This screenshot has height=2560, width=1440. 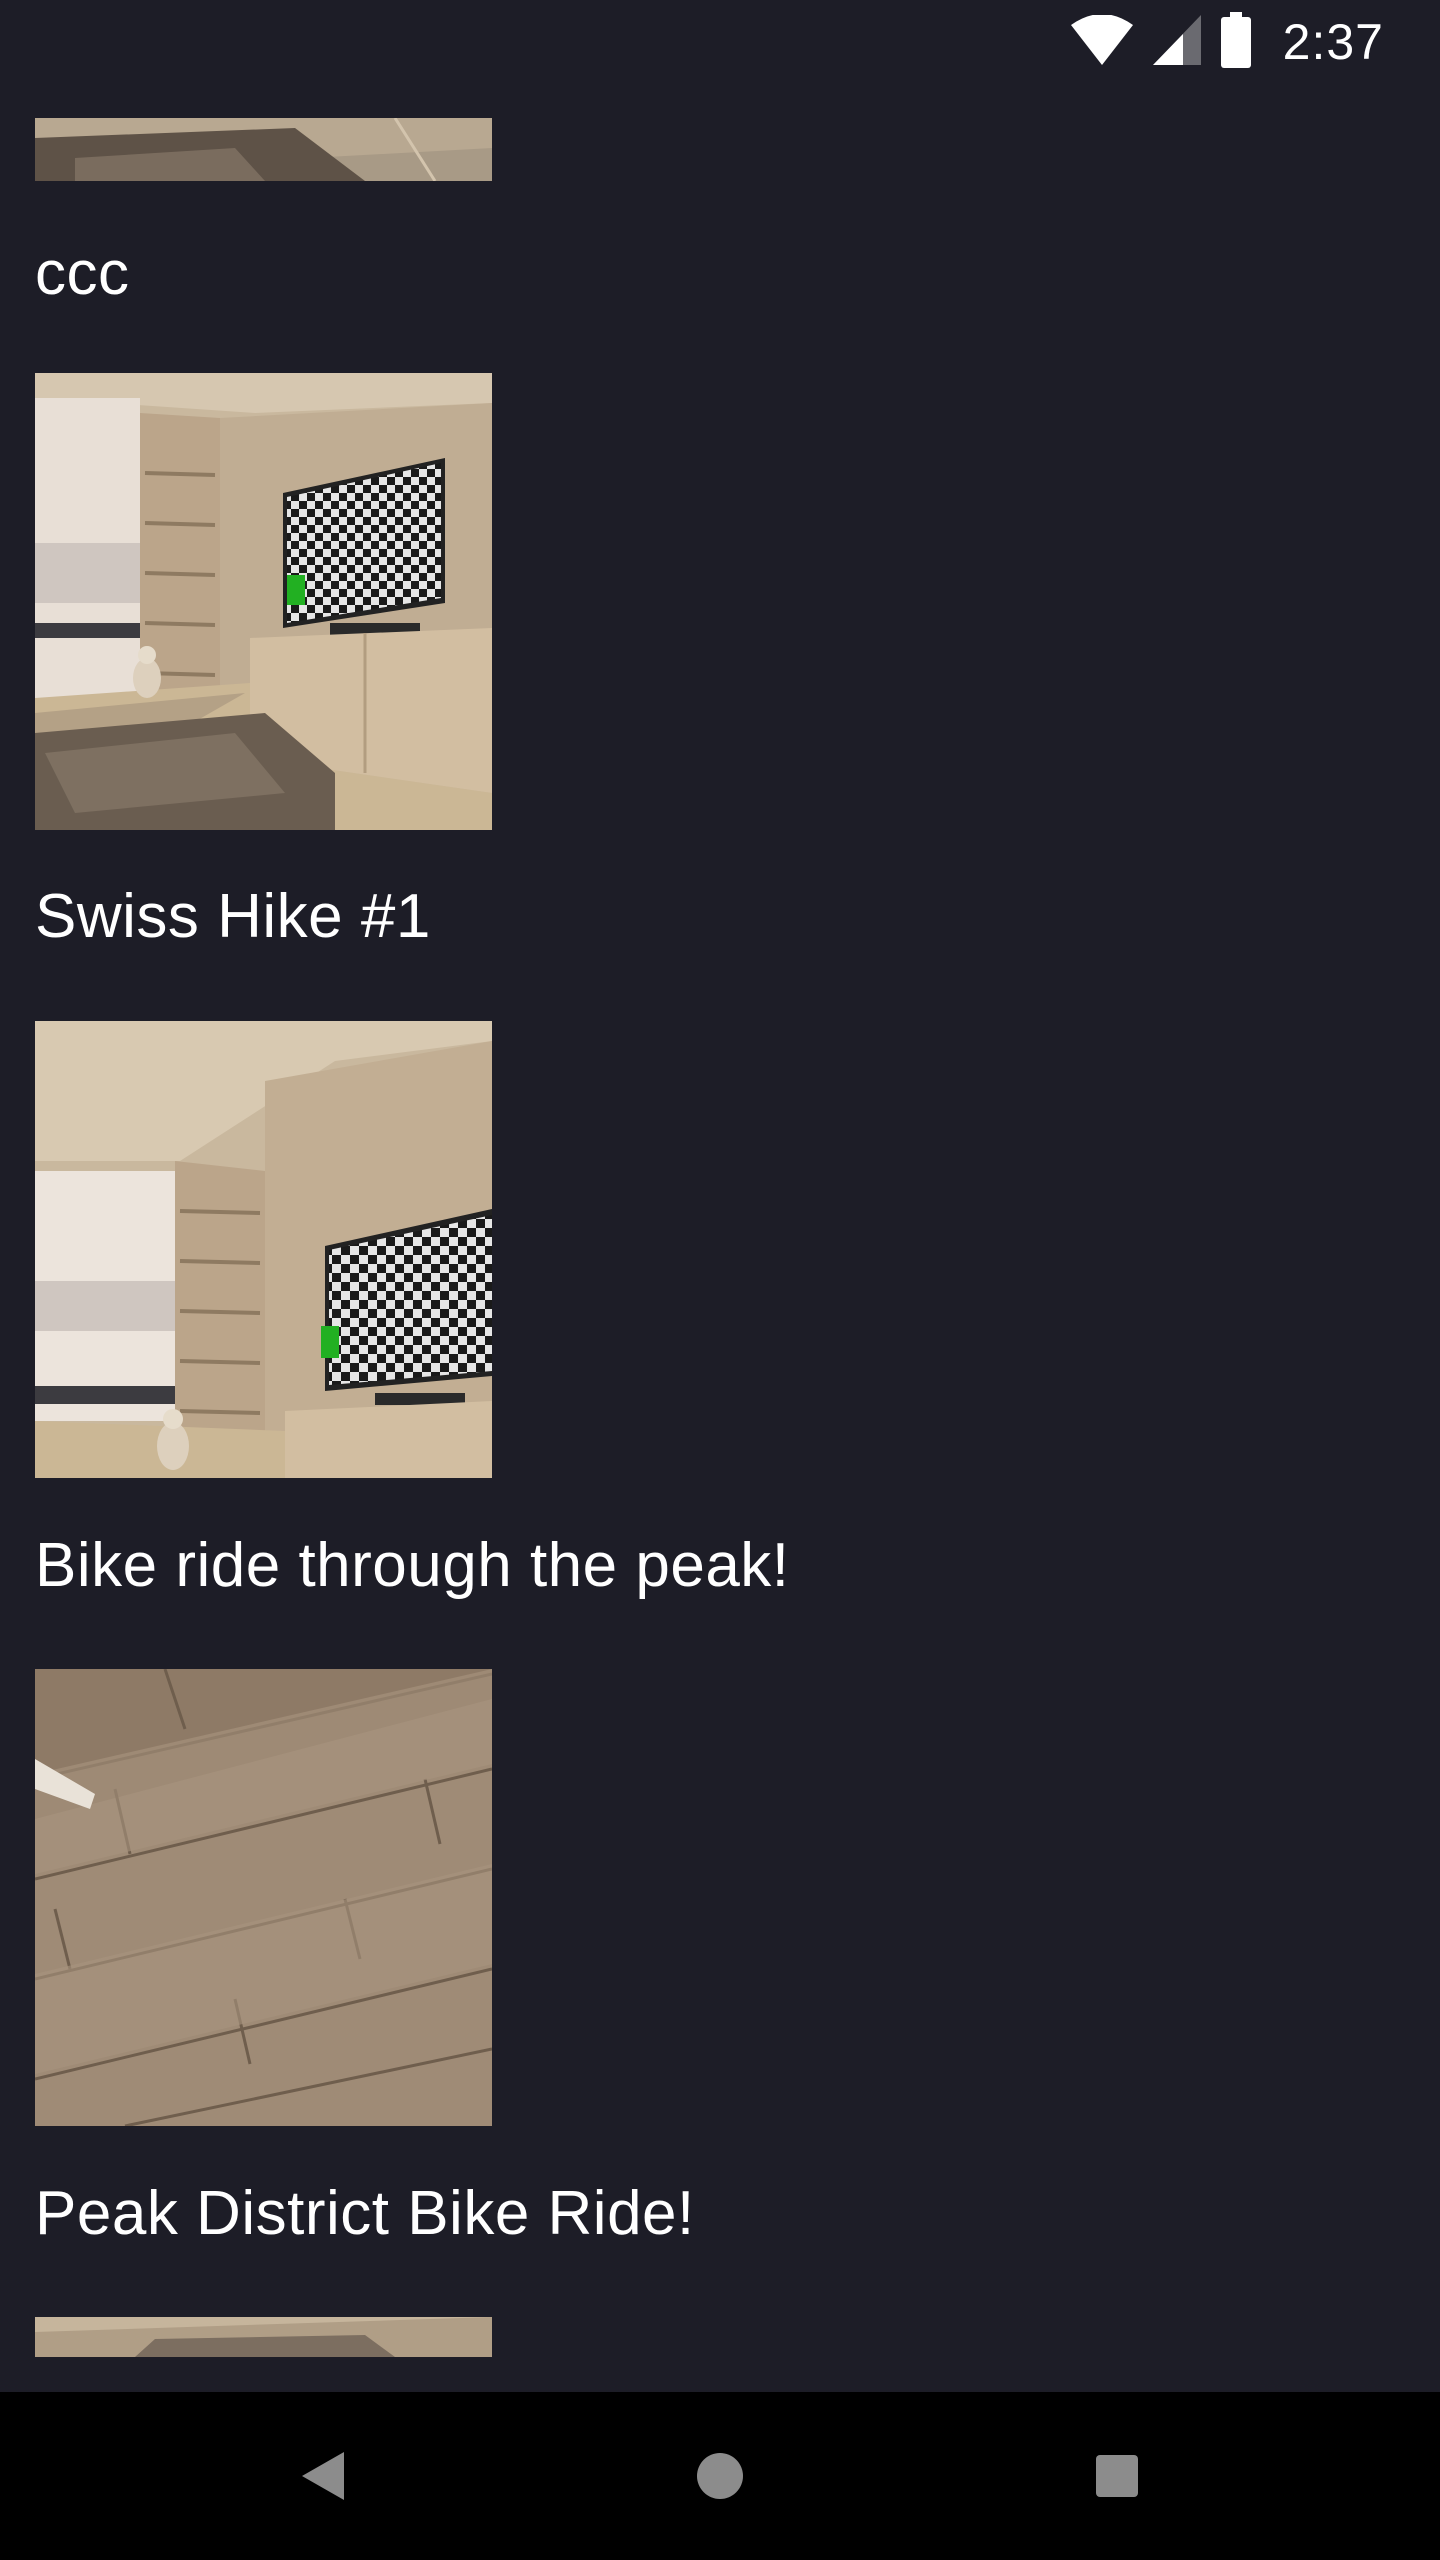 What do you see at coordinates (720, 42) in the screenshot?
I see `status-bar: 2:37` at bounding box center [720, 42].